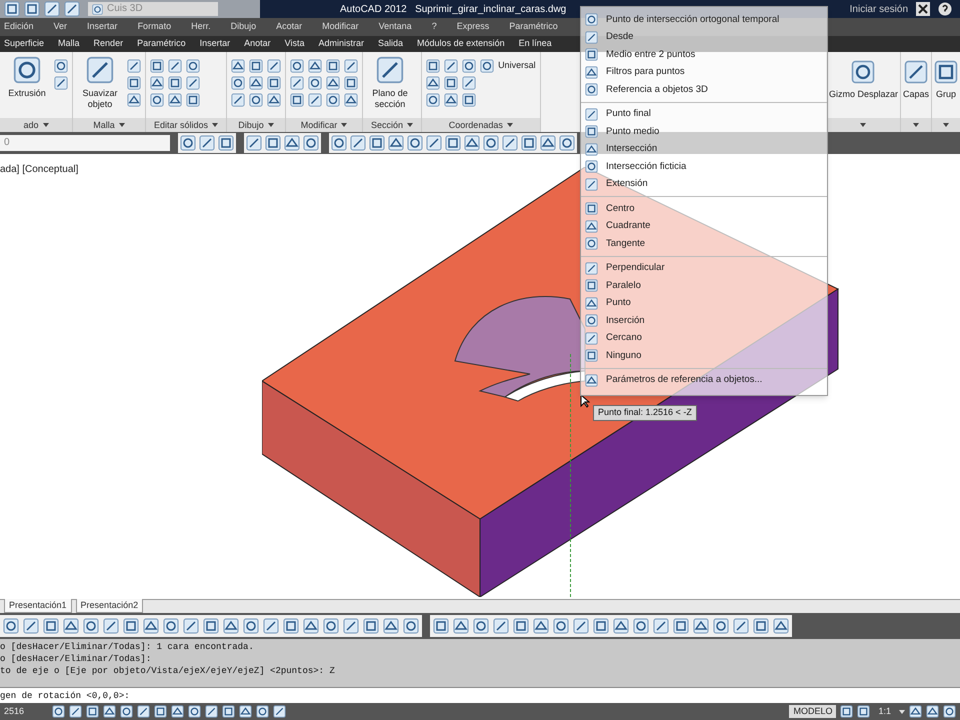  What do you see at coordinates (102, 27) in the screenshot?
I see `menu-item: Insertar` at bounding box center [102, 27].